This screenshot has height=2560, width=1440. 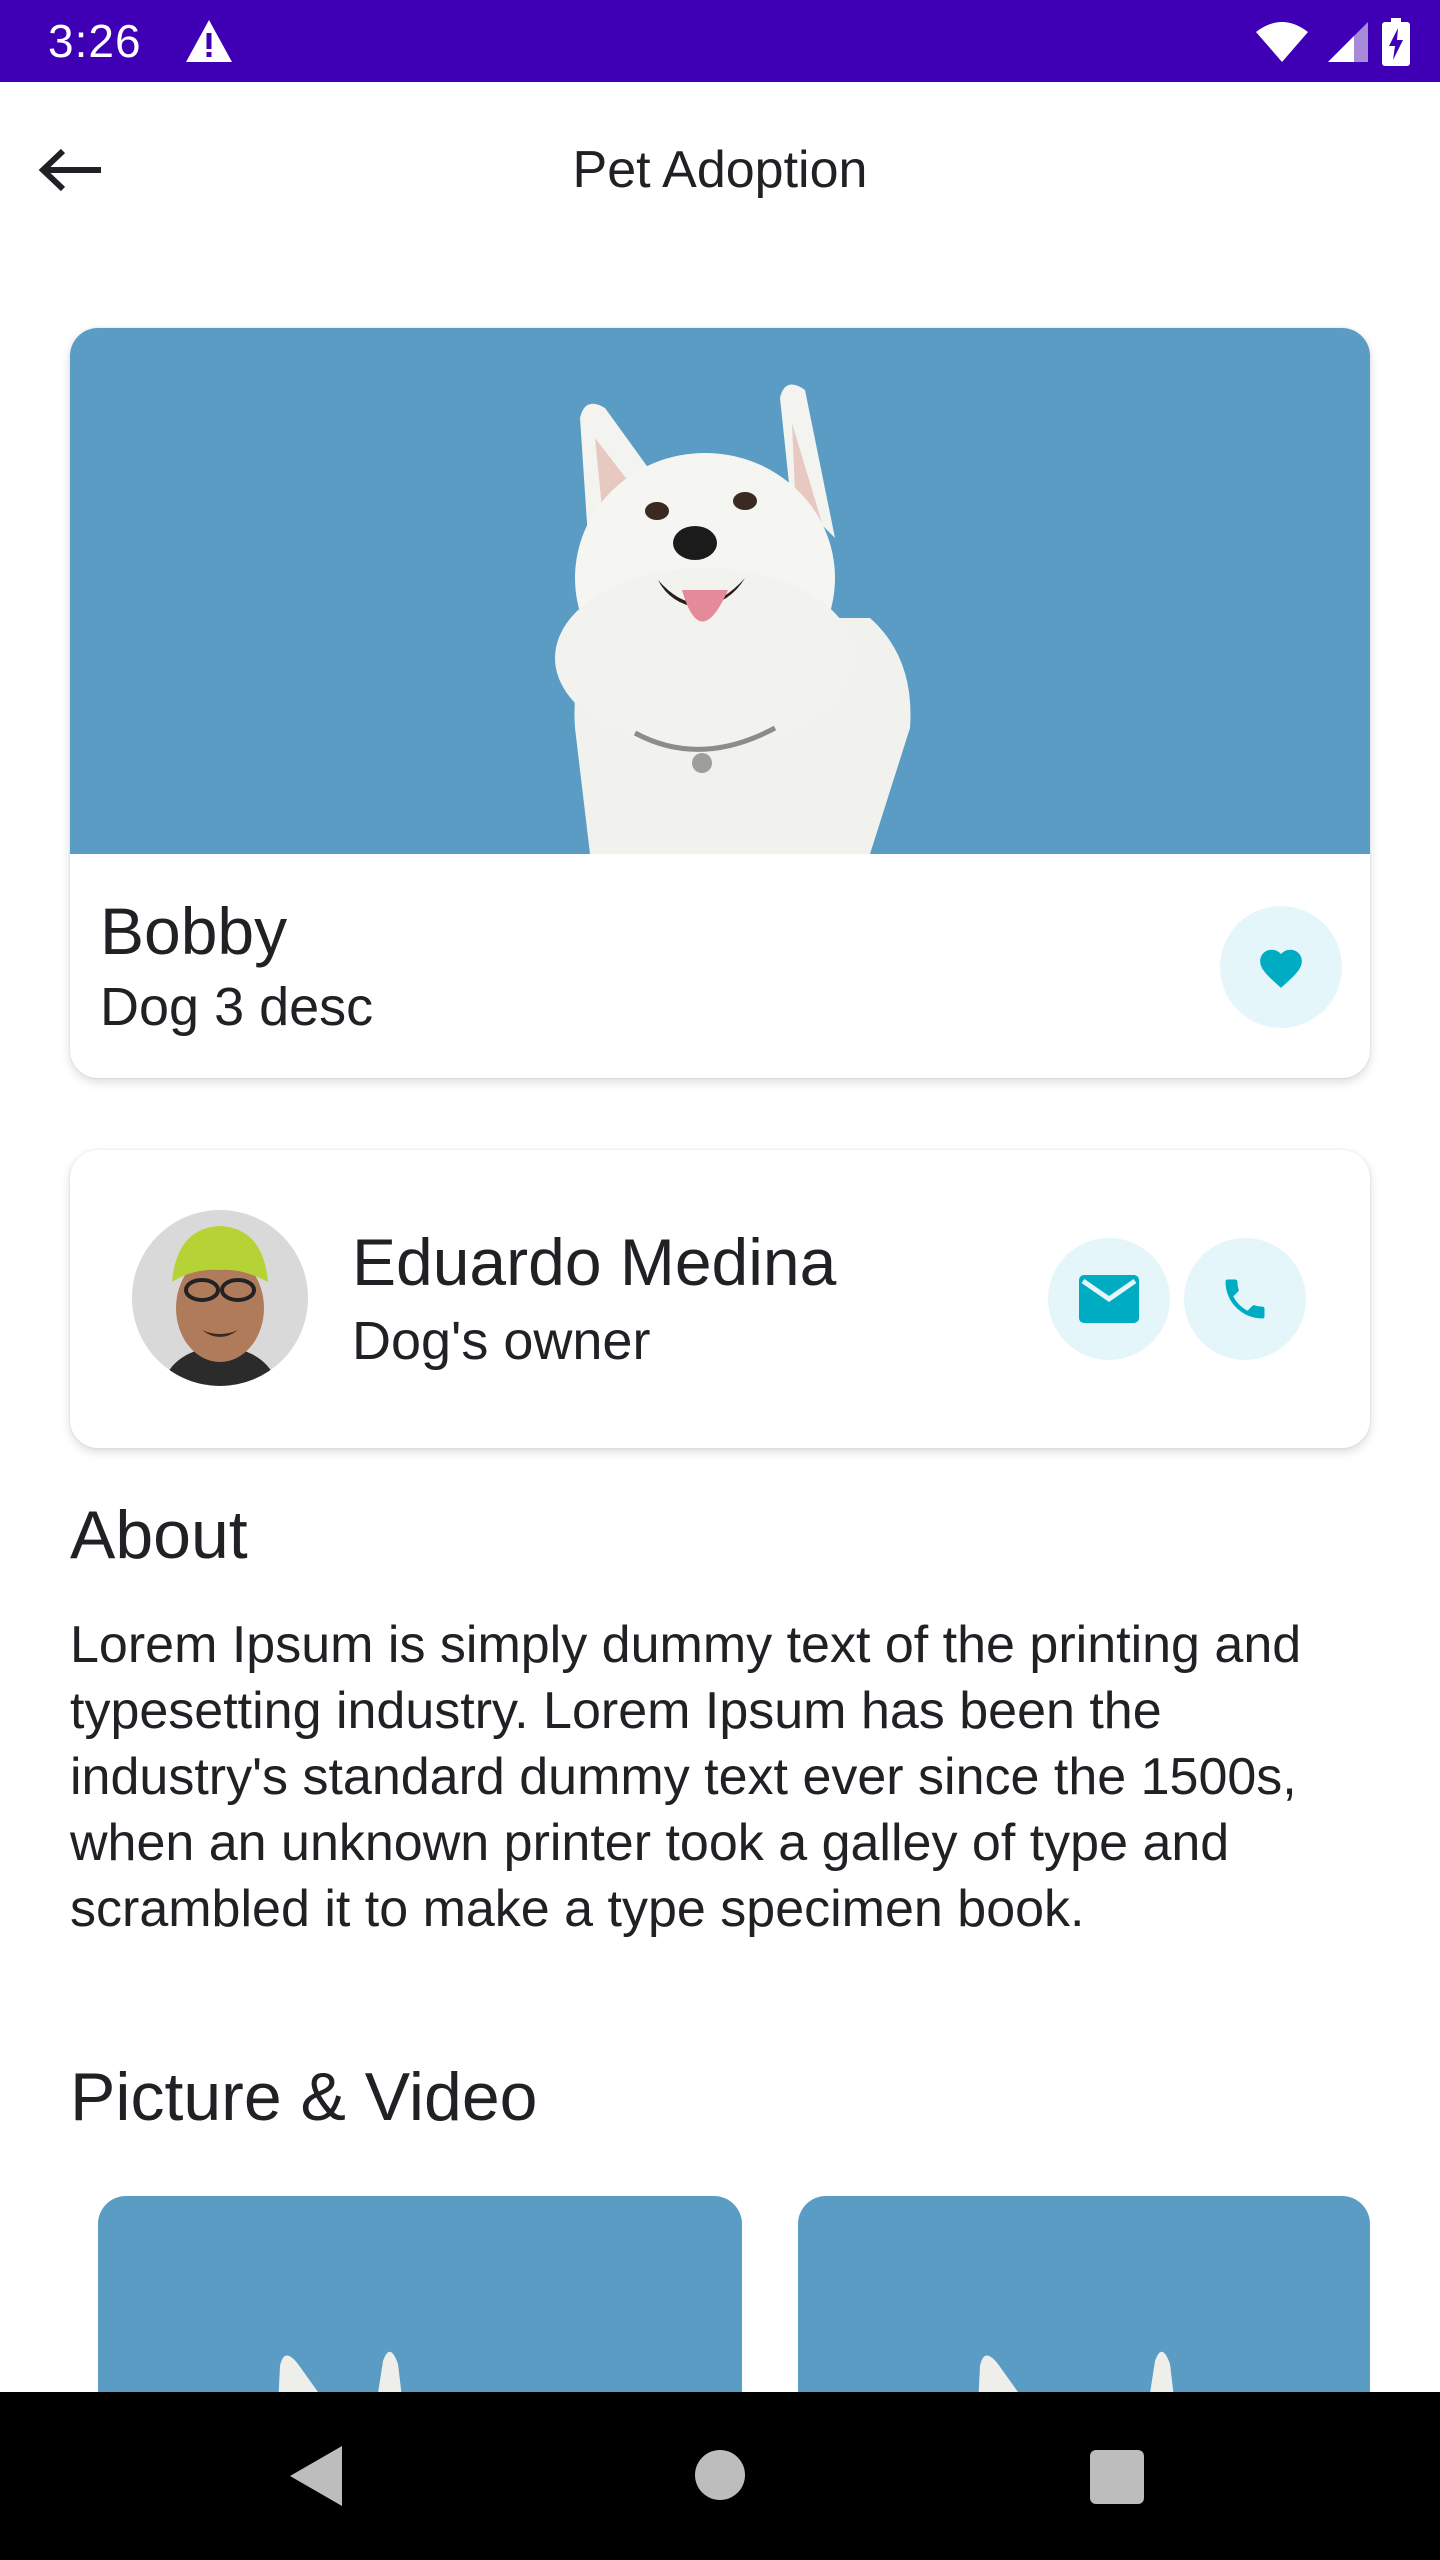 I want to click on owner-photo, so click(x=220, y=1298).